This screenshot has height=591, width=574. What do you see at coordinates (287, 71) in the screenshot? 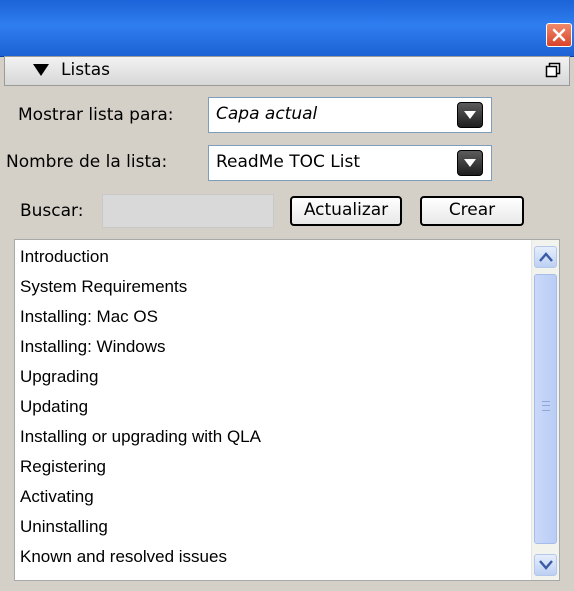
I see `palette-header: Listas` at bounding box center [287, 71].